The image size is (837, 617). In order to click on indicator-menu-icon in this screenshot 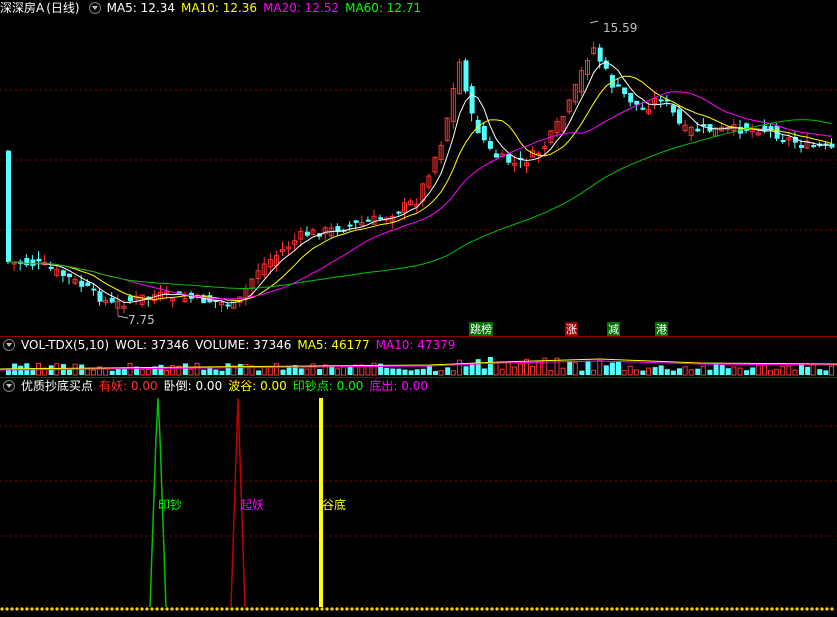, I will do `click(94, 8)`.